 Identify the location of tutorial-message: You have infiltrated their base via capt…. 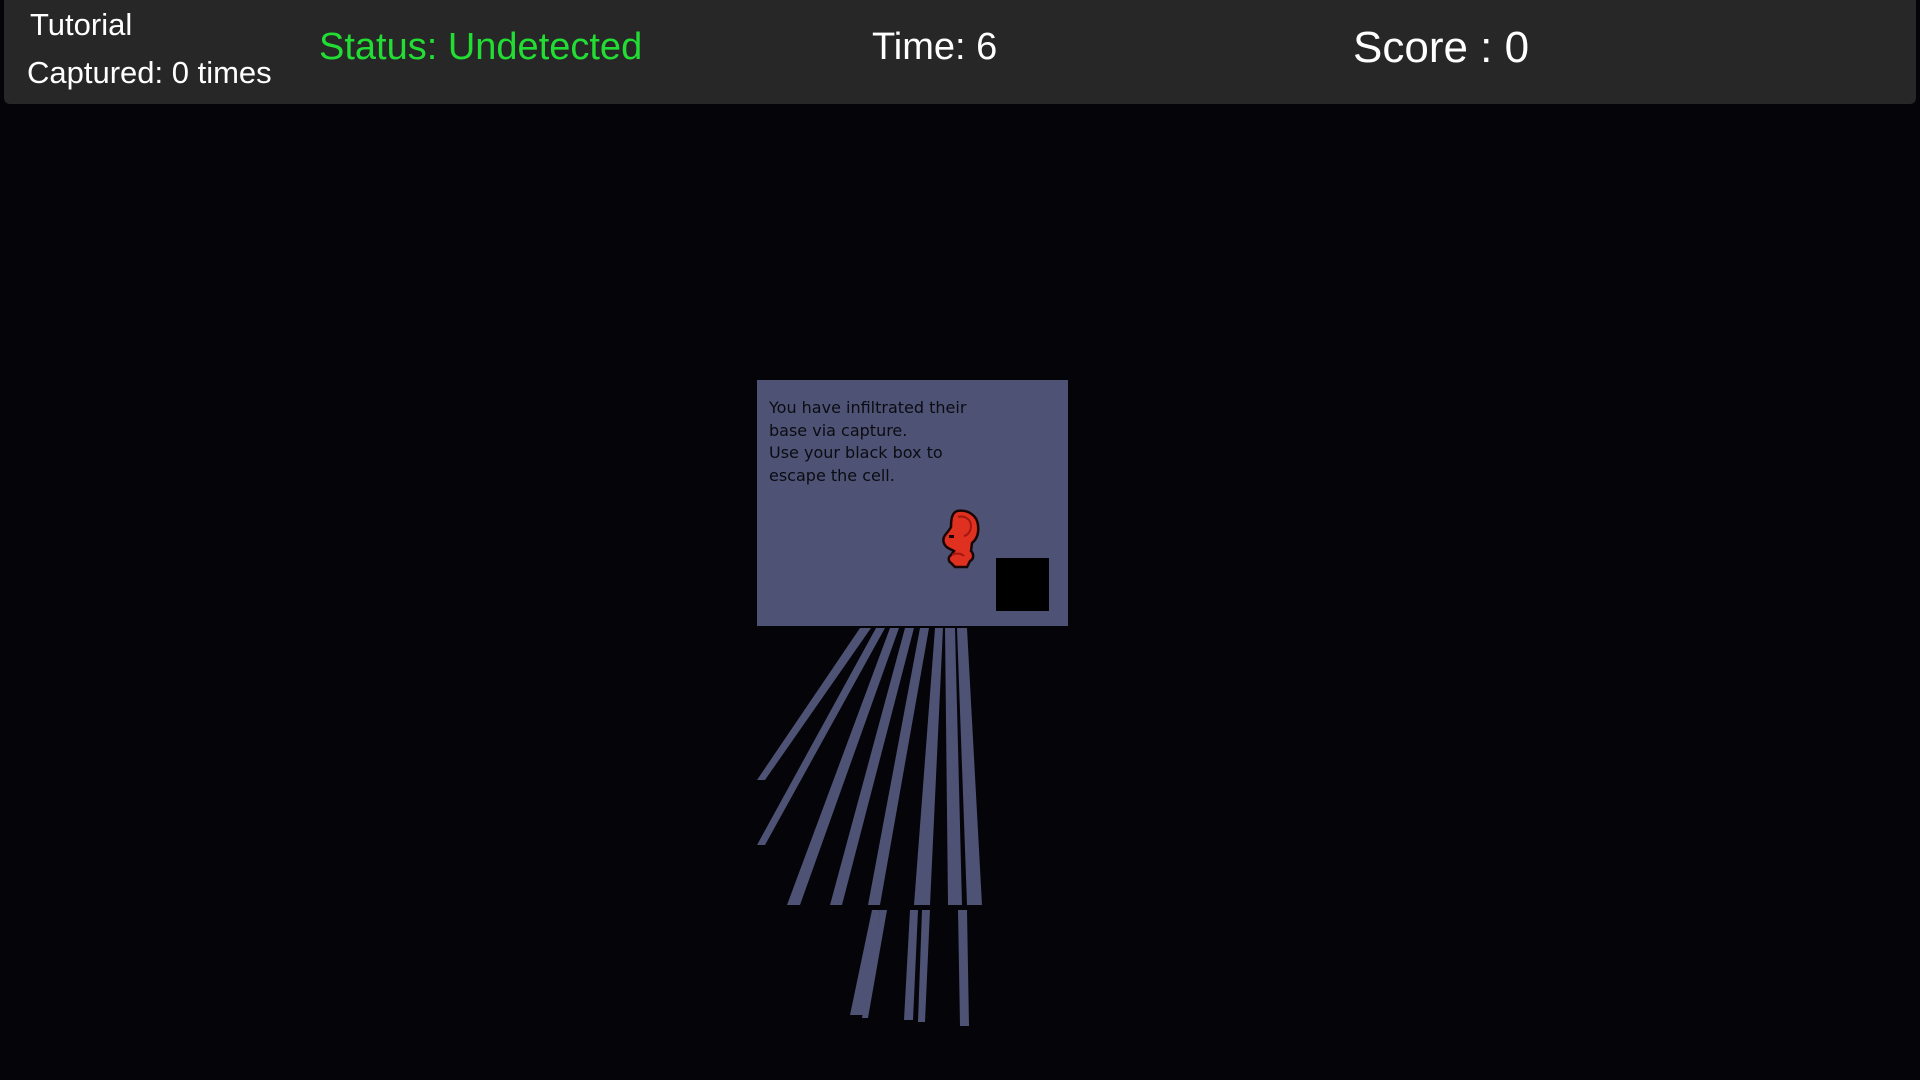
(868, 441).